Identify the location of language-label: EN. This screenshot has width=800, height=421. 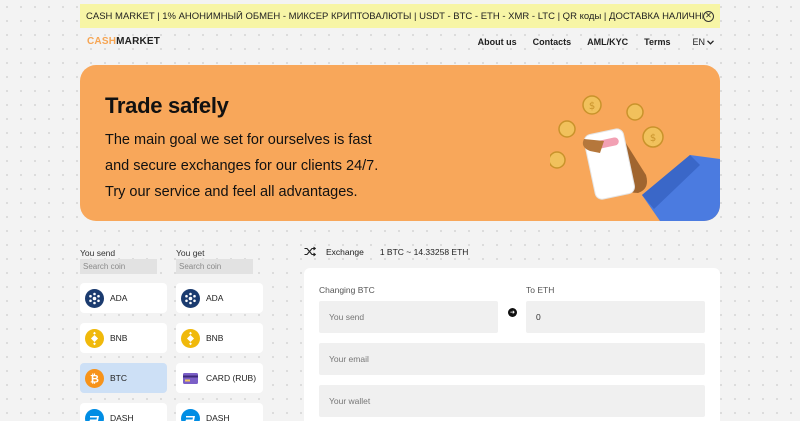
(698, 42).